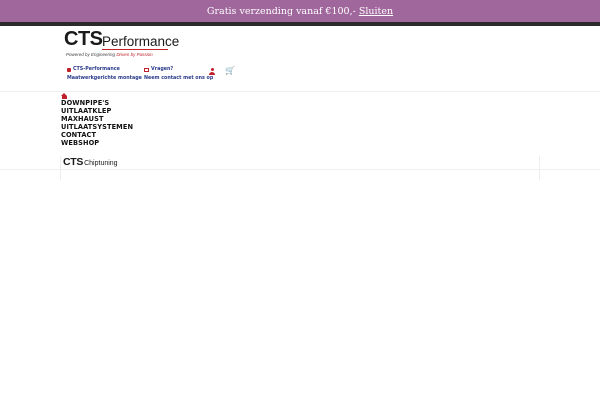 The width and height of the screenshot is (600, 400). I want to click on chiptuning-brand: CTS, so click(73, 162).